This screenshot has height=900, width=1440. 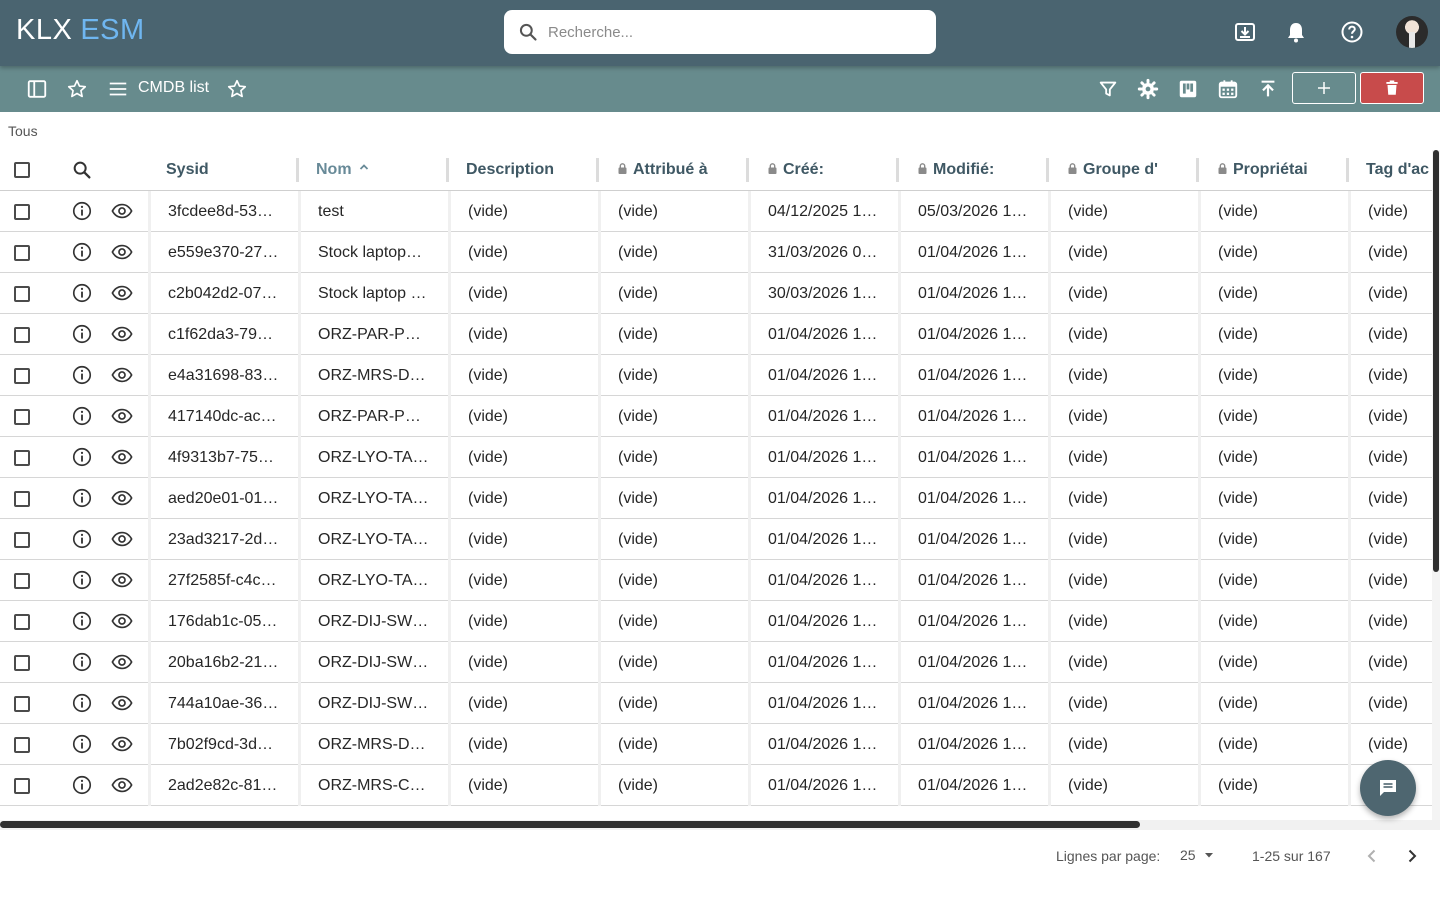 I want to click on search-input, so click(x=733, y=32).